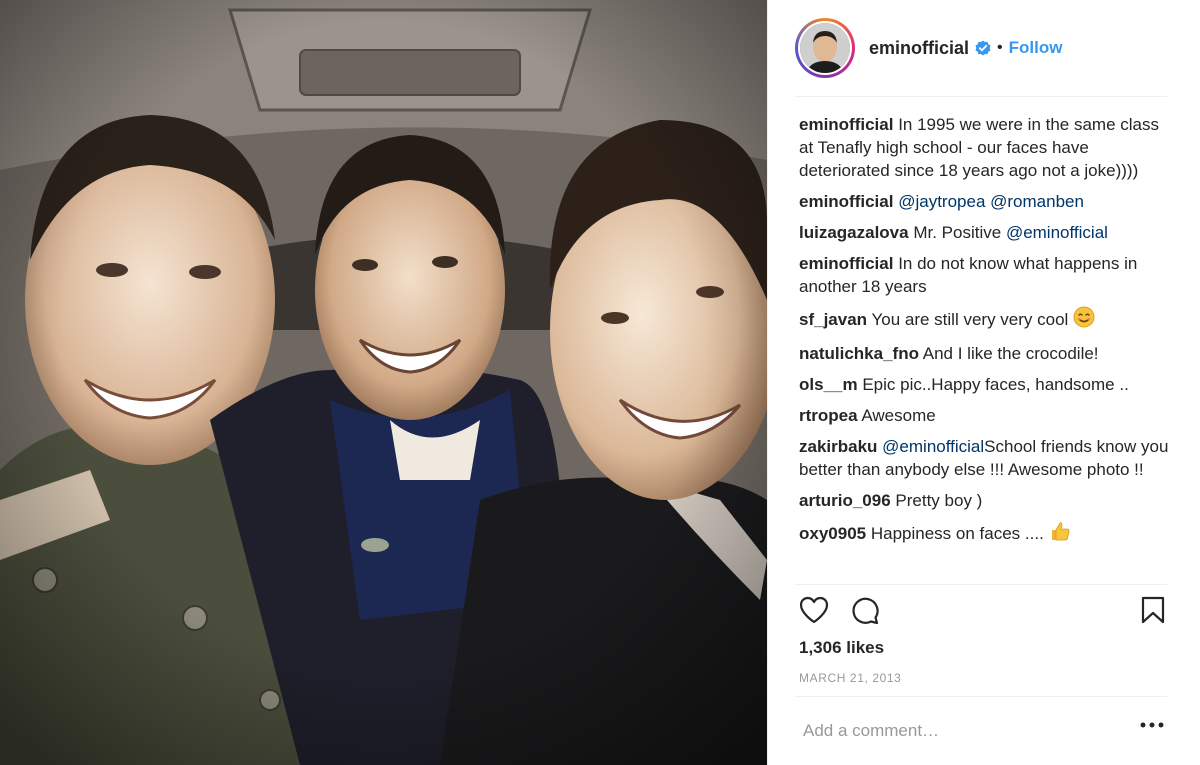 The width and height of the screenshot is (1200, 765). What do you see at coordinates (814, 610) in the screenshot?
I see `like-heart-icon` at bounding box center [814, 610].